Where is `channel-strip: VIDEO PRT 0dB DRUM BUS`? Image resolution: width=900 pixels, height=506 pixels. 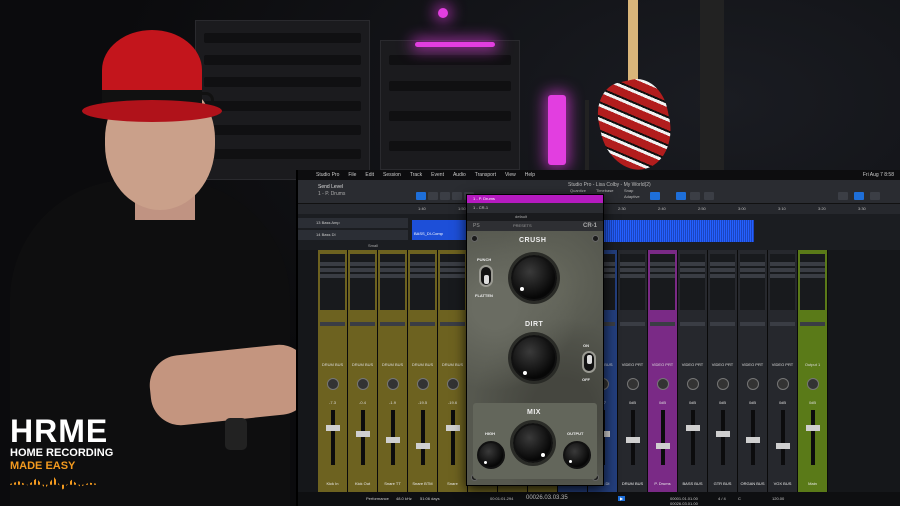
channel-strip: VIDEO PRT 0dB DRUM BUS is located at coordinates (633, 371).